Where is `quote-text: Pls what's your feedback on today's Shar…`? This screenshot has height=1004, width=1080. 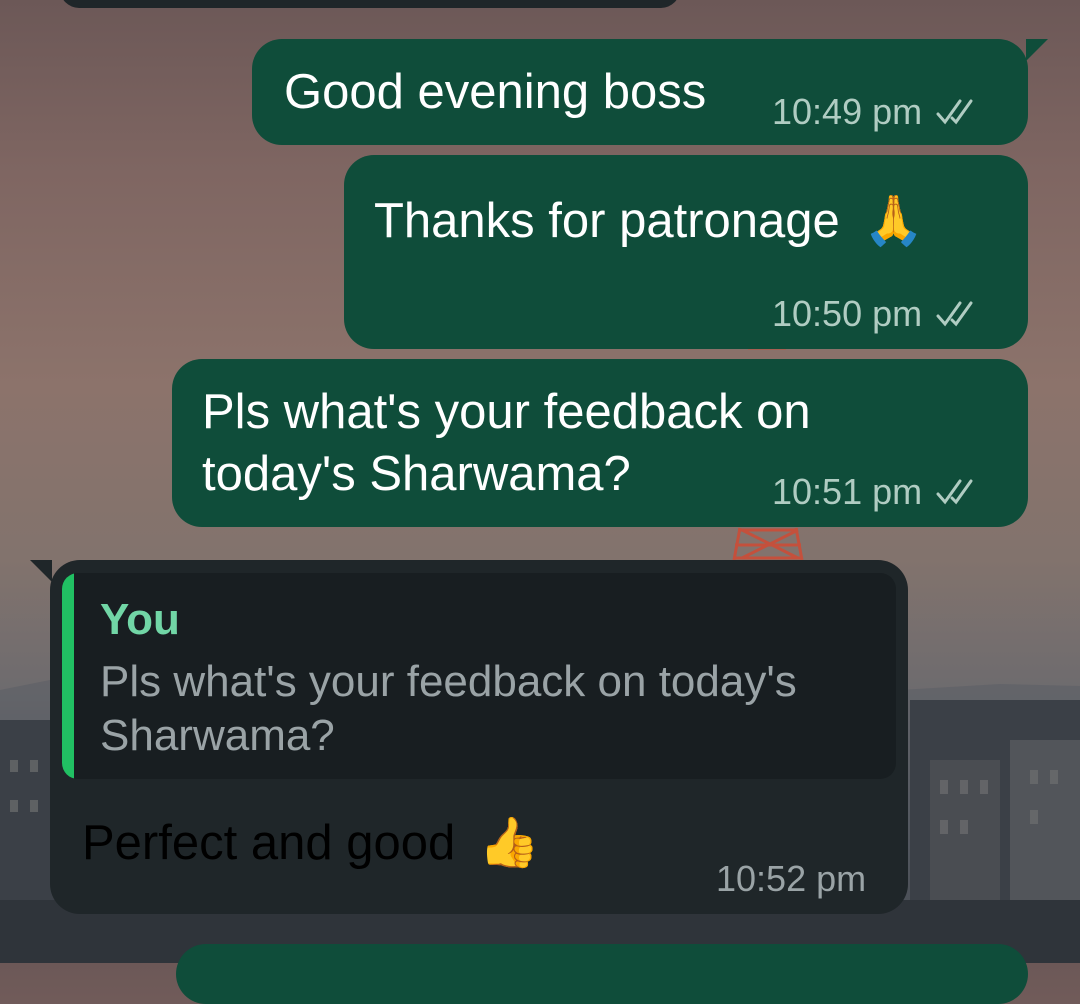
quote-text: Pls what's your feedback on today's Shar… is located at coordinates (448, 708).